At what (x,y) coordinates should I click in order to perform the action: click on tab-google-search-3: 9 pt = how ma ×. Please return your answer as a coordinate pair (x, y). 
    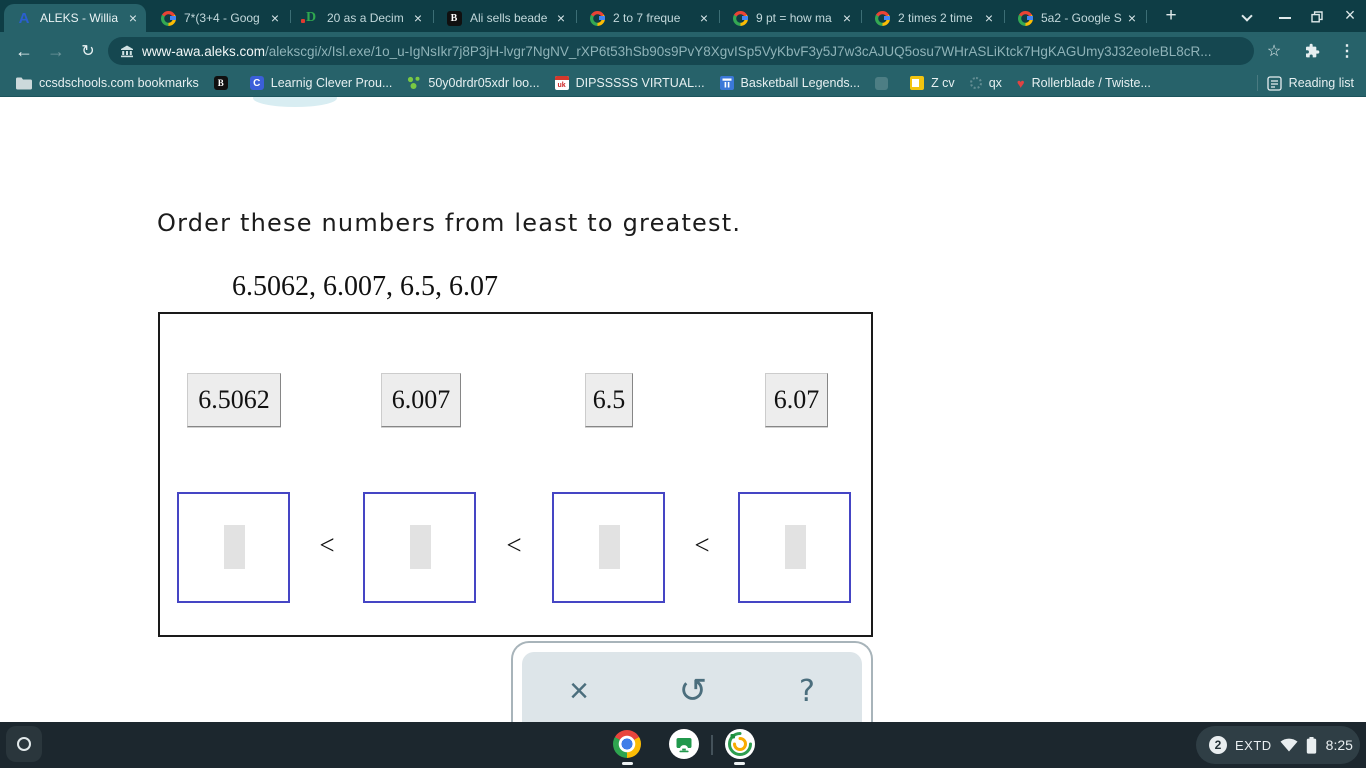
    Looking at the image, I should click on (790, 18).